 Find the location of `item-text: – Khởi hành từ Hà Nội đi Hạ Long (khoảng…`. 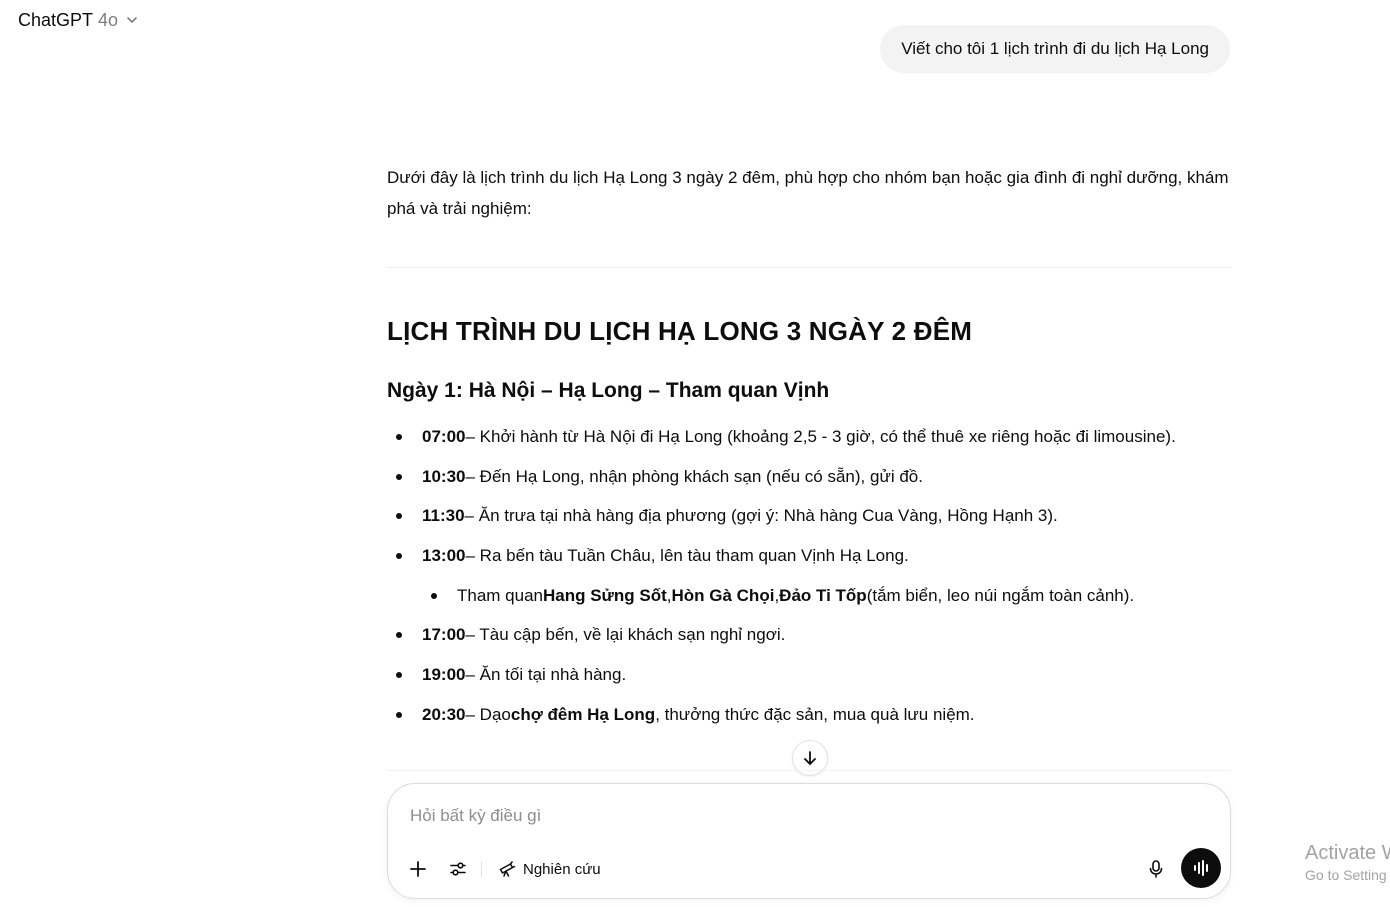

item-text: – Khởi hành từ Hà Nội đi Hạ Long (khoảng… is located at coordinates (820, 436).